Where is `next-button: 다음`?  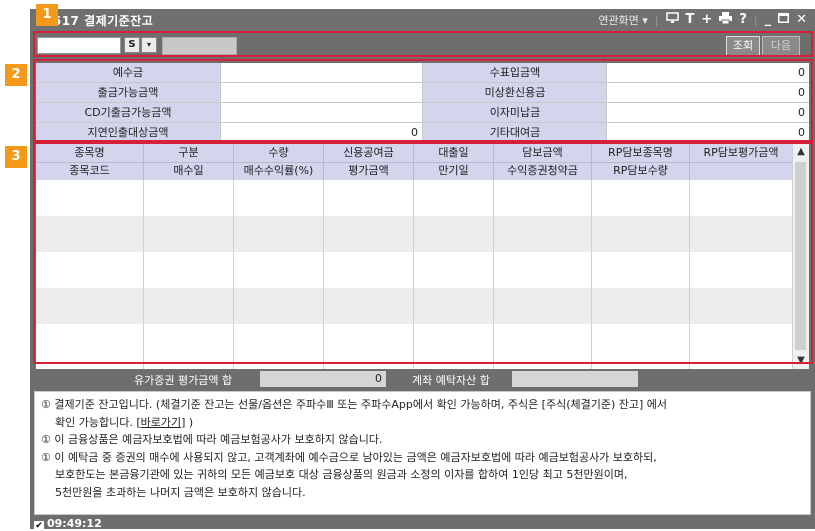 next-button: 다음 is located at coordinates (781, 46).